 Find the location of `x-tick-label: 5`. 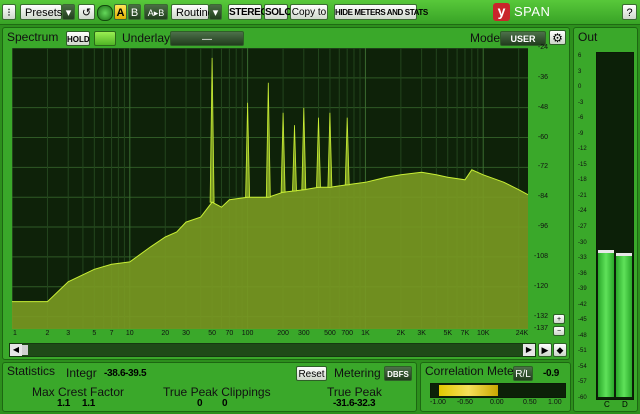

x-tick-label: 5 is located at coordinates (94, 333).